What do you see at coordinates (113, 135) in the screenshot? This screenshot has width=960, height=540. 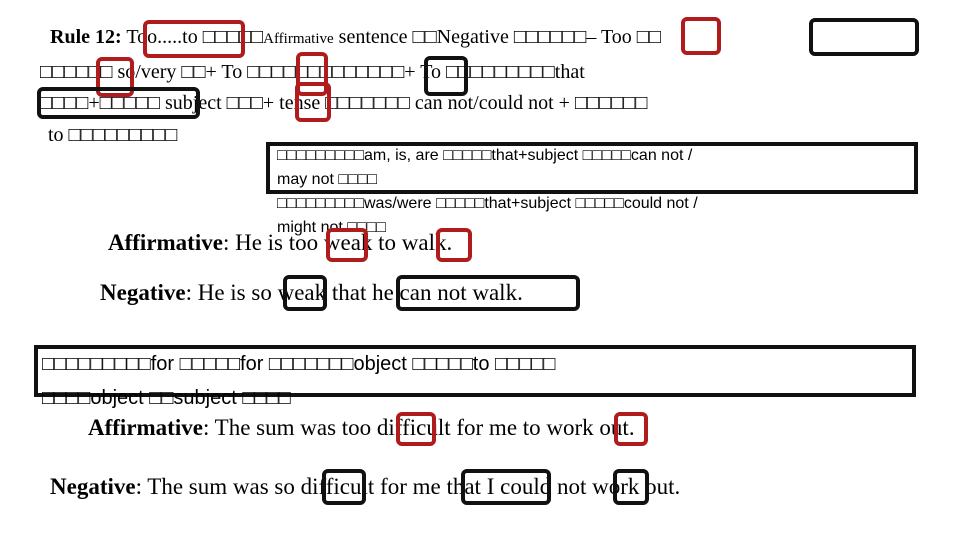 I see `rule-line-4: to □□□□□□□□□` at bounding box center [113, 135].